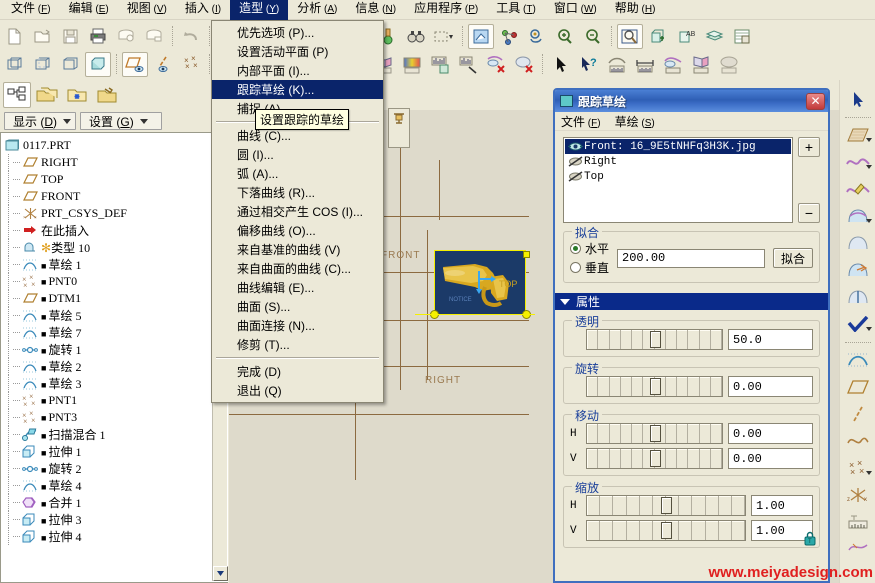 Image resolution: width=875 pixels, height=583 pixels. I want to click on tree-root: 0117.PRT, so click(108, 145).